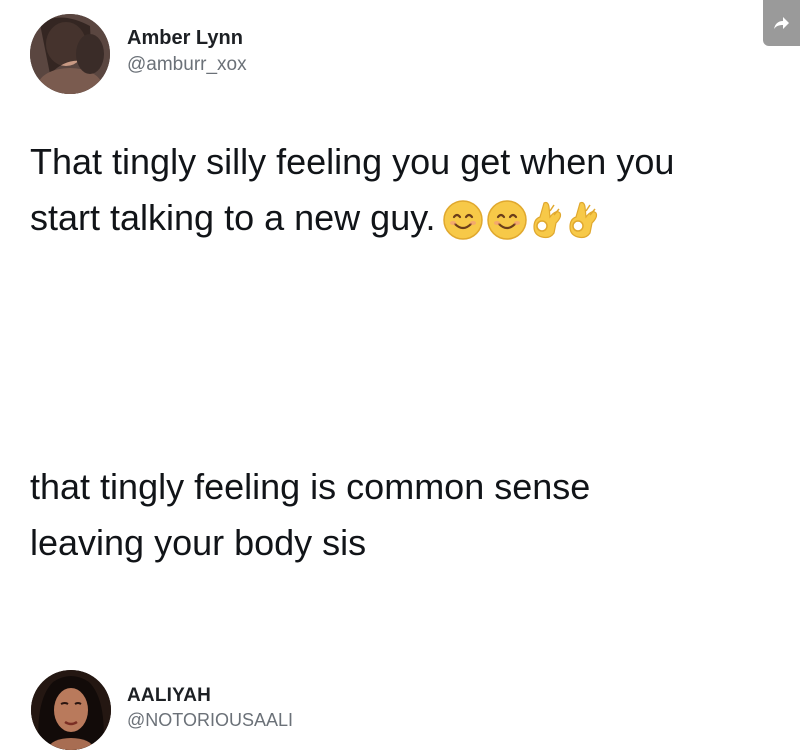 The width and height of the screenshot is (800, 750). I want to click on share-button, so click(781, 23).